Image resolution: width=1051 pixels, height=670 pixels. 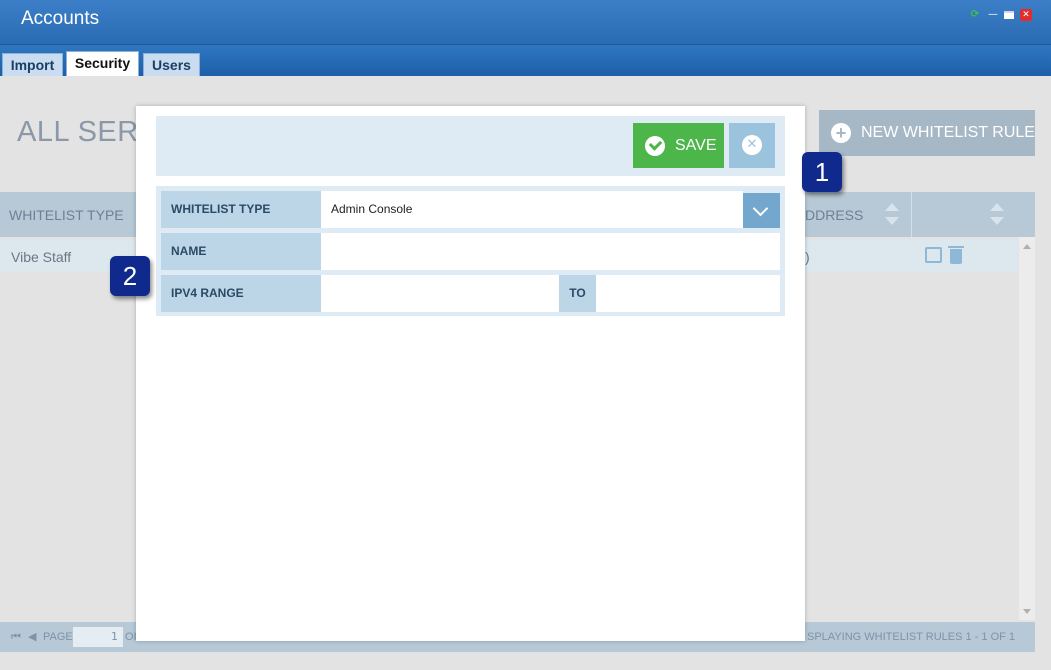 What do you see at coordinates (16, 637) in the screenshot?
I see `first-page-icon: ⏮` at bounding box center [16, 637].